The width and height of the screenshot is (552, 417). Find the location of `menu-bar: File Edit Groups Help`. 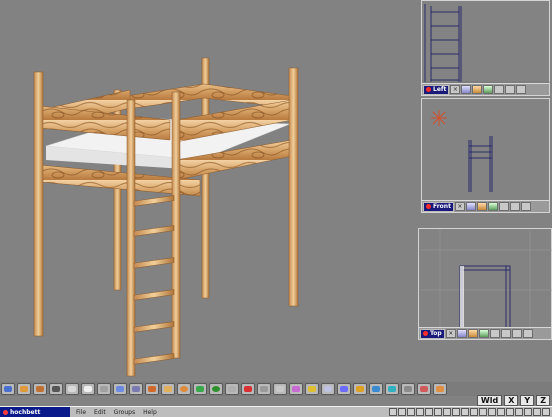

menu-bar: File Edit Groups Help is located at coordinates (113, 412).